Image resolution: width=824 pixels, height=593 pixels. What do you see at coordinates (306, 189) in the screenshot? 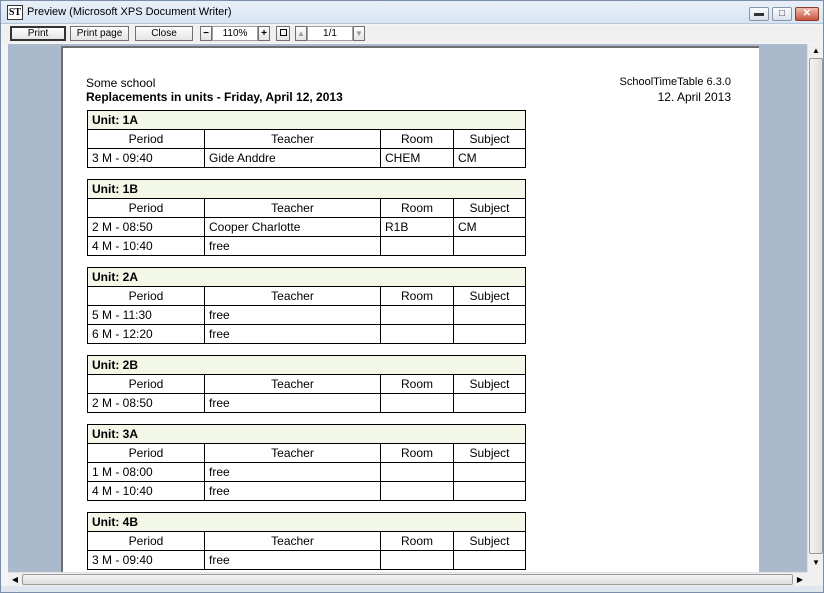
I see `unit-title: Unit: 1B` at bounding box center [306, 189].